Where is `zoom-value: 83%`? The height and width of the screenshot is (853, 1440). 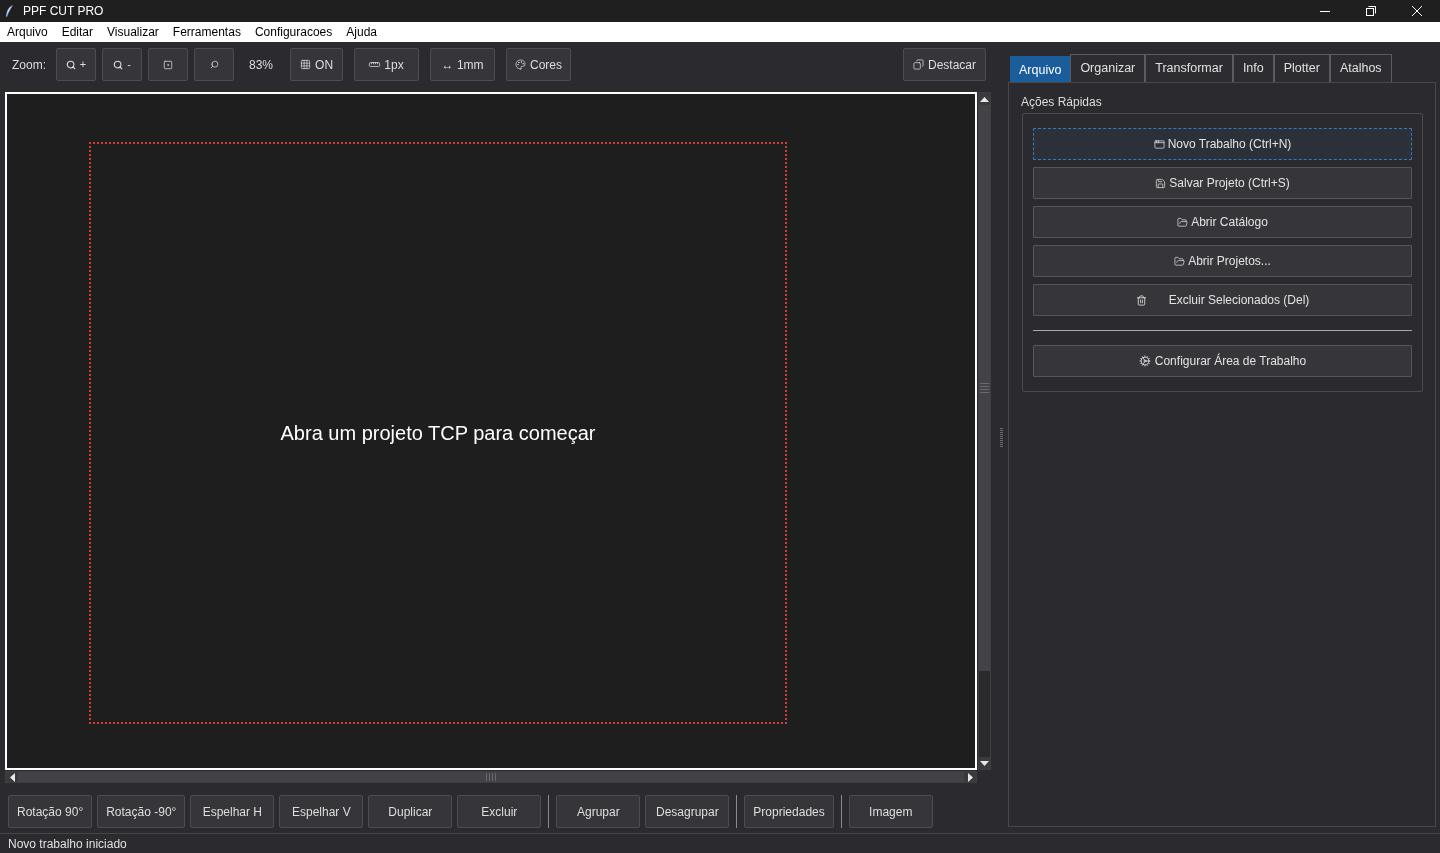 zoom-value: 83% is located at coordinates (261, 65).